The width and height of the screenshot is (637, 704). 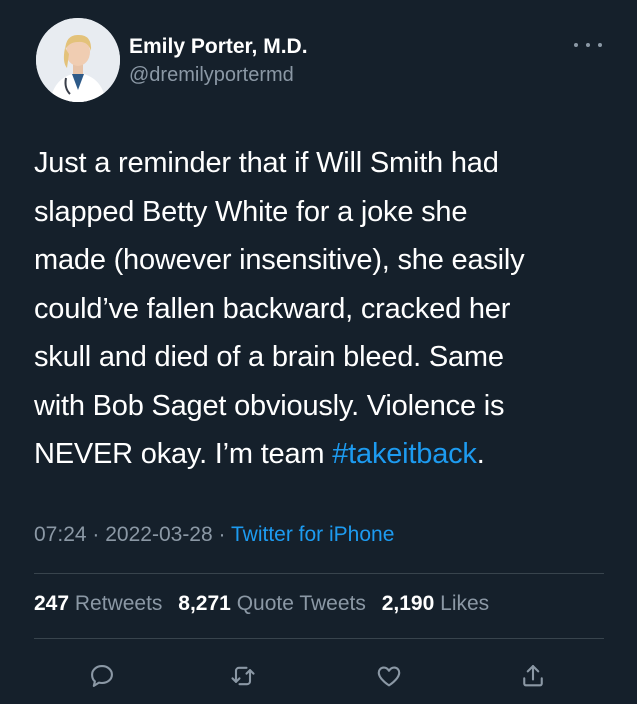 I want to click on retweets-label: Retweets, so click(x=118, y=603).